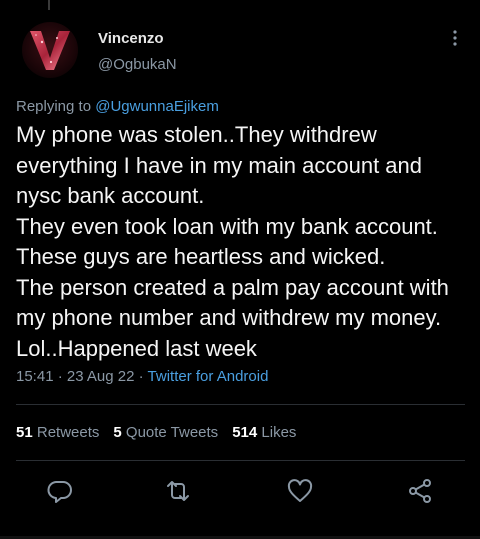 The width and height of the screenshot is (480, 539). Describe the element at coordinates (101, 376) in the screenshot. I see `tweet-date: 23 Aug 22` at that location.